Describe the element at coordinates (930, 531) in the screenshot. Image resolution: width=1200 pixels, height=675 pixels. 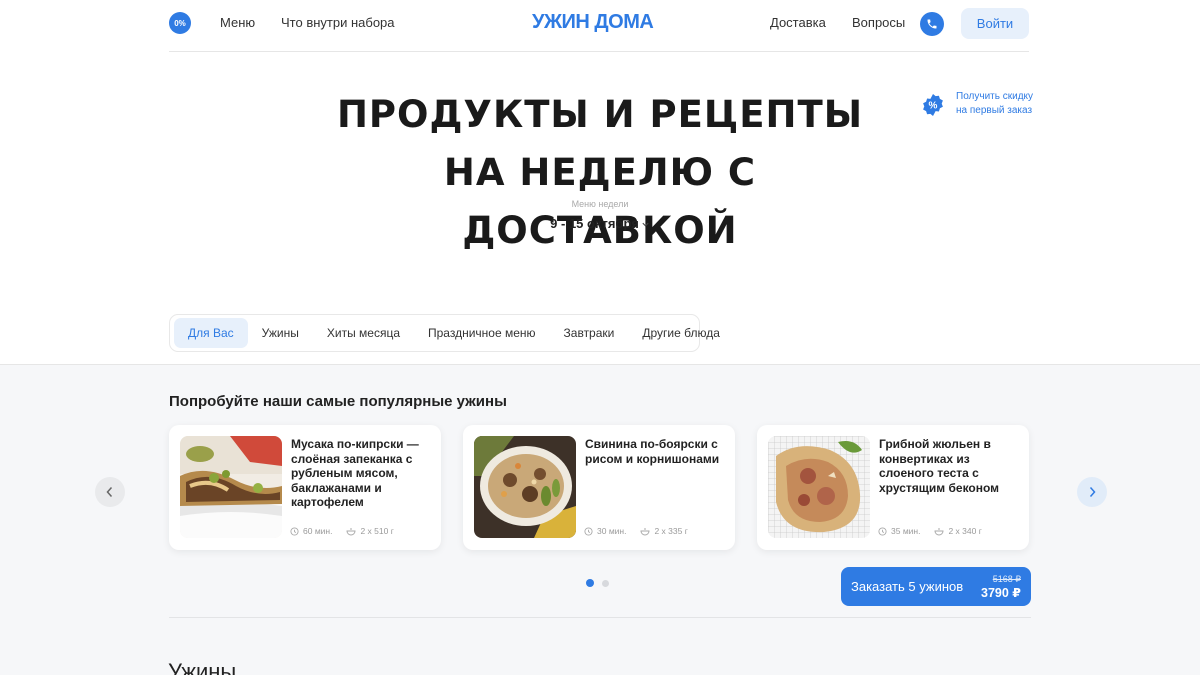
I see `dish-meta: 35 мин. 2 х 340 г` at that location.